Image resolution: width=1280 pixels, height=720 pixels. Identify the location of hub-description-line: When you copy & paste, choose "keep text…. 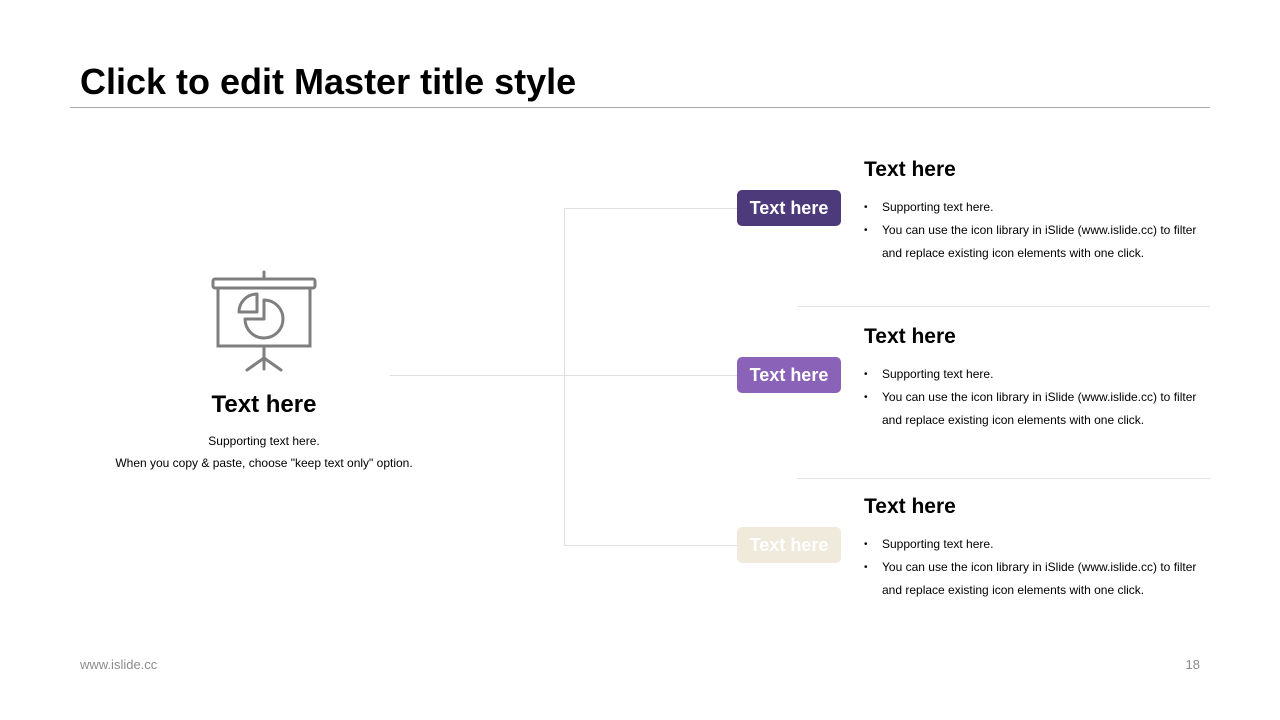
(264, 463).